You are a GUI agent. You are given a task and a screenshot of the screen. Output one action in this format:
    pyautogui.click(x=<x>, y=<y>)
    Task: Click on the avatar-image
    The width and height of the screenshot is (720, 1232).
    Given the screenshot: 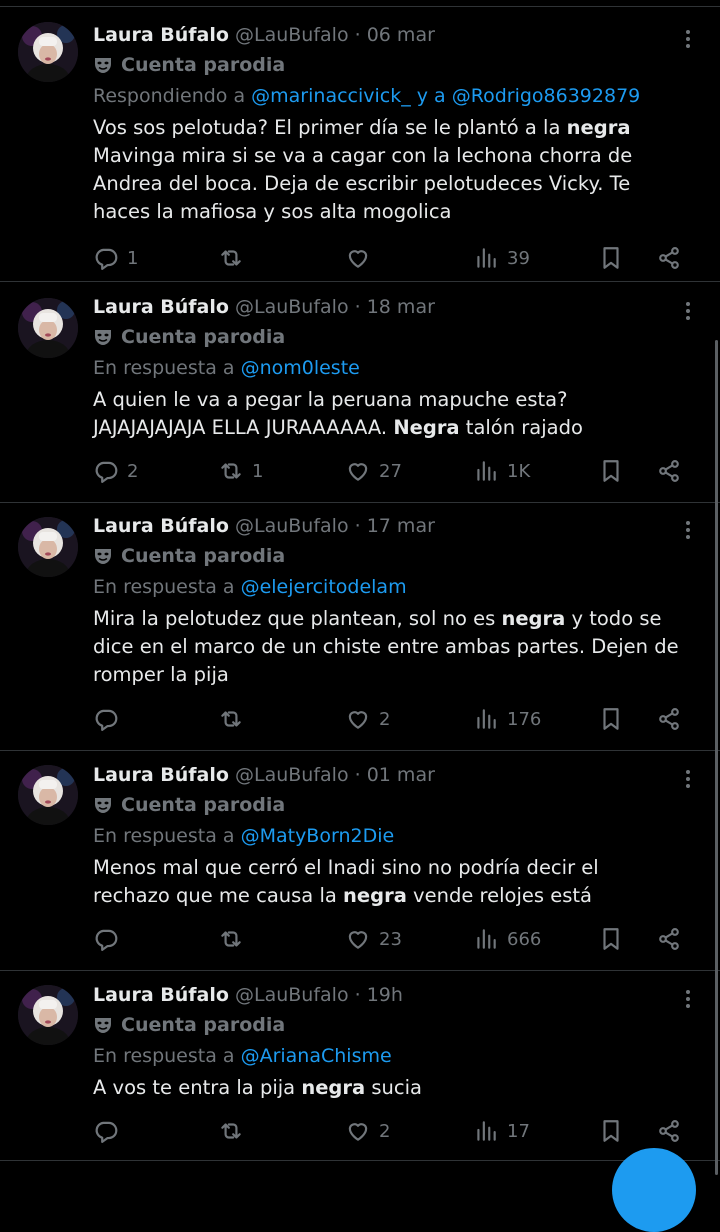 What is the action you would take?
    pyautogui.click(x=48, y=328)
    